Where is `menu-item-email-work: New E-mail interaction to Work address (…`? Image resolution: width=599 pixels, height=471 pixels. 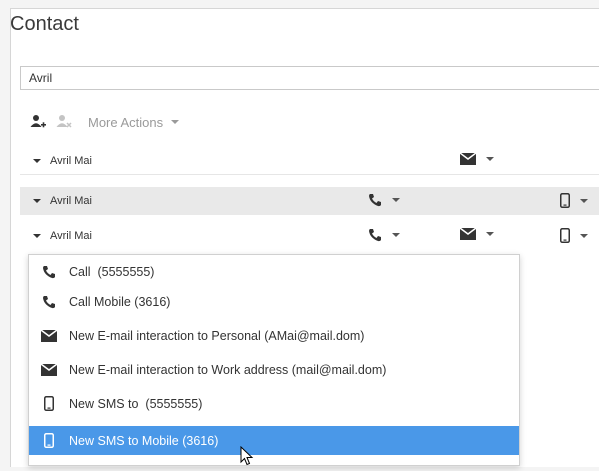
menu-item-email-work: New E-mail interaction to Work address (… is located at coordinates (274, 369).